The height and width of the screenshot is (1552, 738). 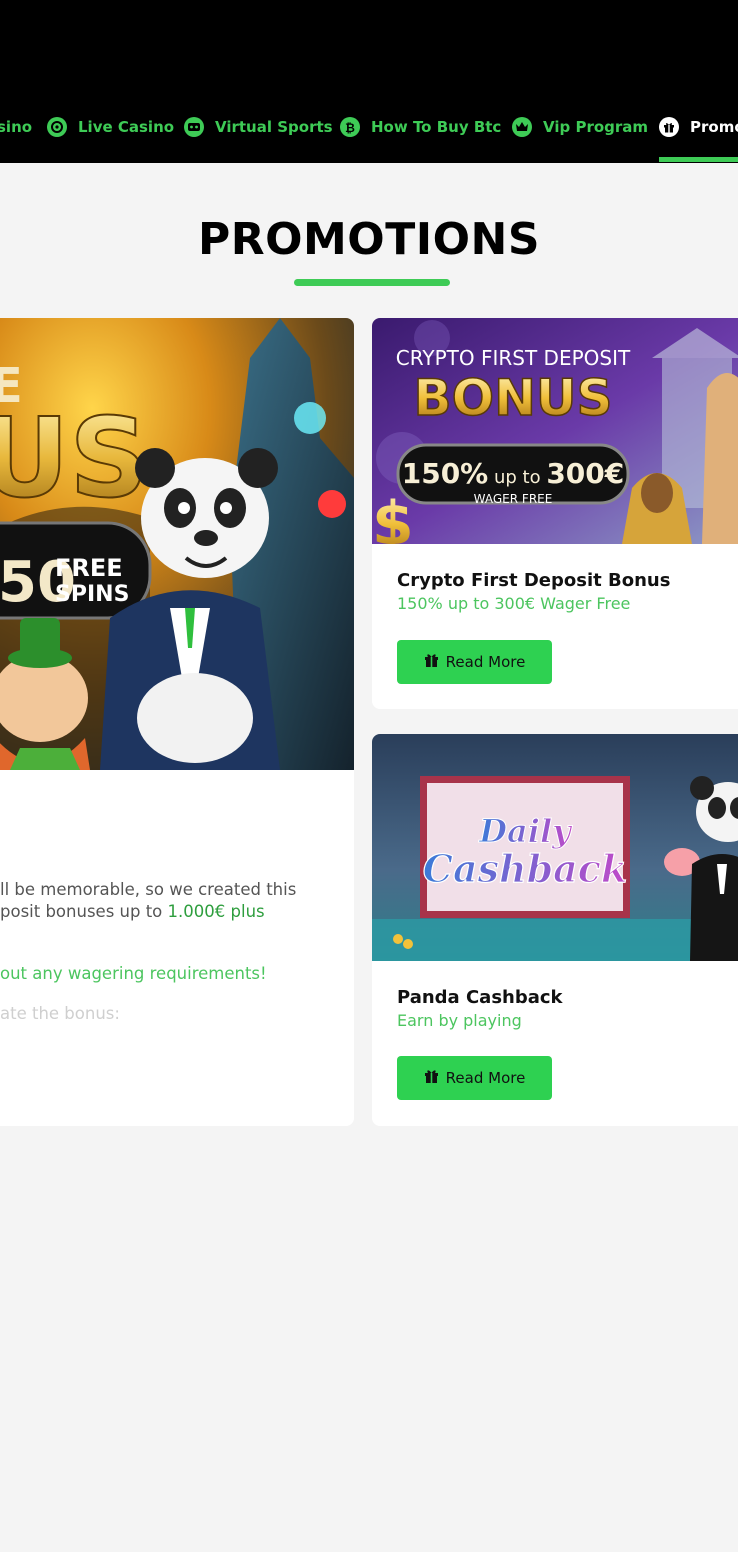 I want to click on welcome-desc-line-4: ate the bonus:, so click(x=60, y=1013).